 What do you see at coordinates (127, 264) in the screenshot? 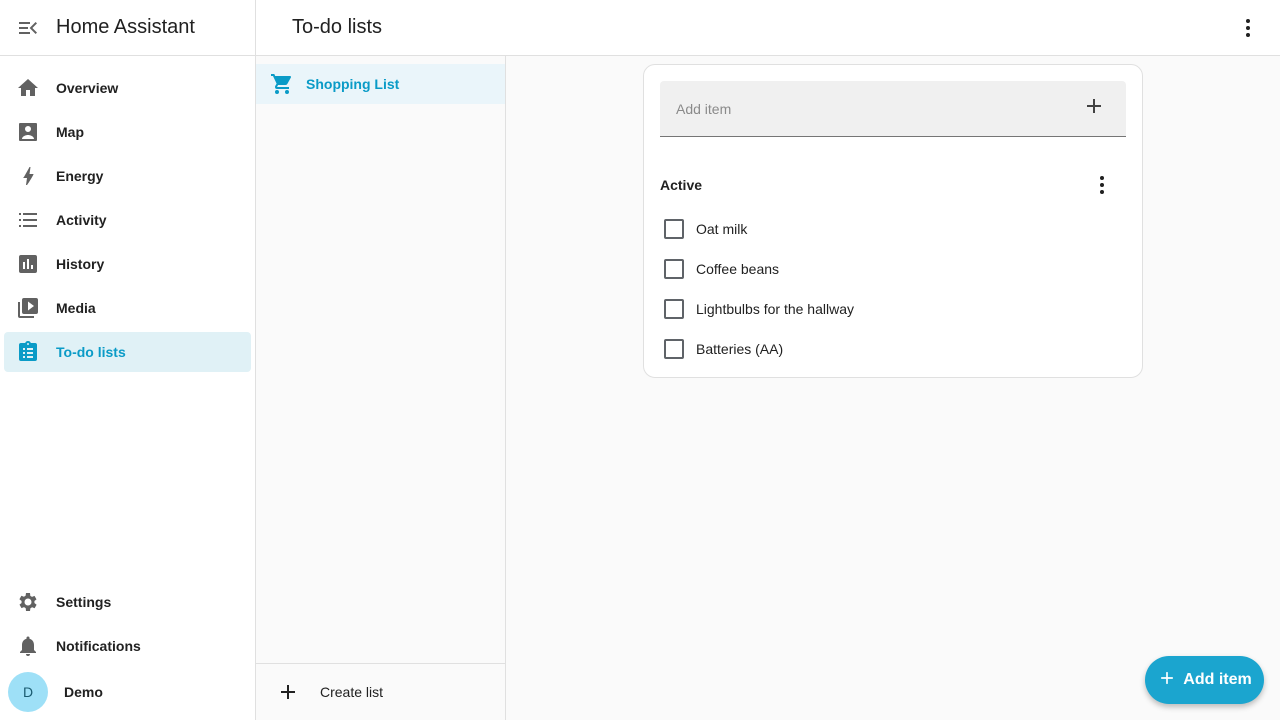
I see `sidebar-item-history: History` at bounding box center [127, 264].